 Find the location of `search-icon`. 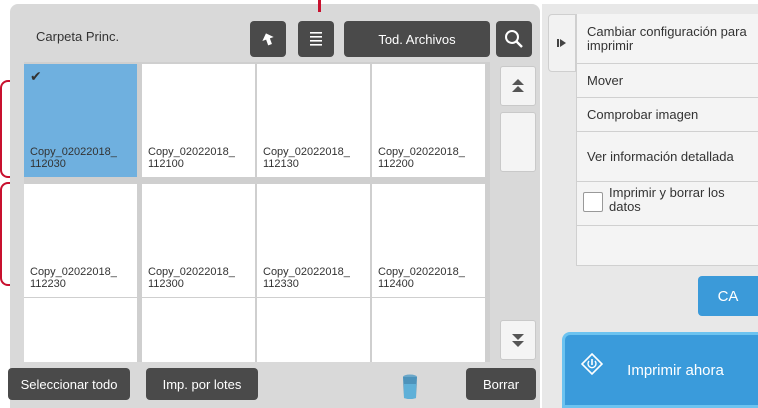

search-icon is located at coordinates (514, 39).